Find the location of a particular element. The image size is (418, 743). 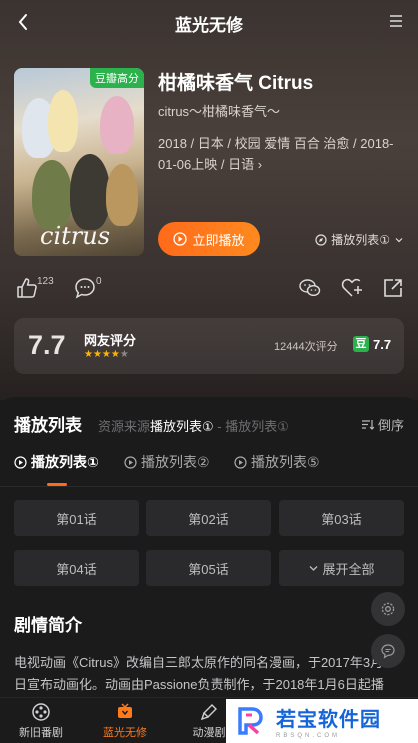

nav-item-new-old-anime: 新旧番剧 is located at coordinates (41, 721).